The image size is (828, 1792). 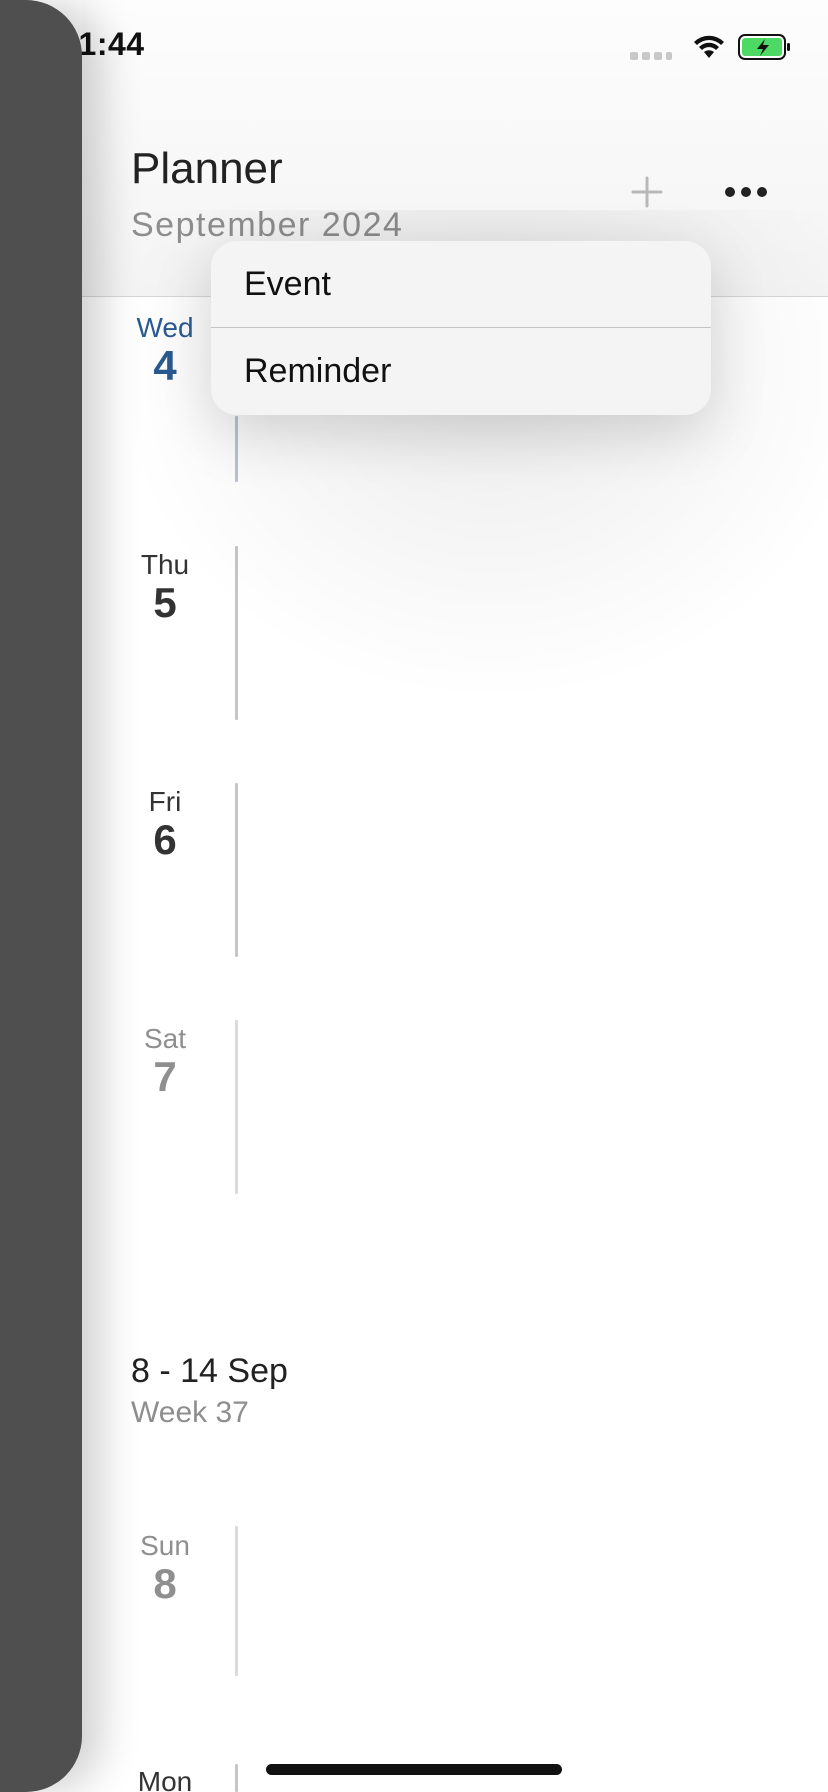 I want to click on day-header-wed: Wed 4, so click(x=165, y=351).